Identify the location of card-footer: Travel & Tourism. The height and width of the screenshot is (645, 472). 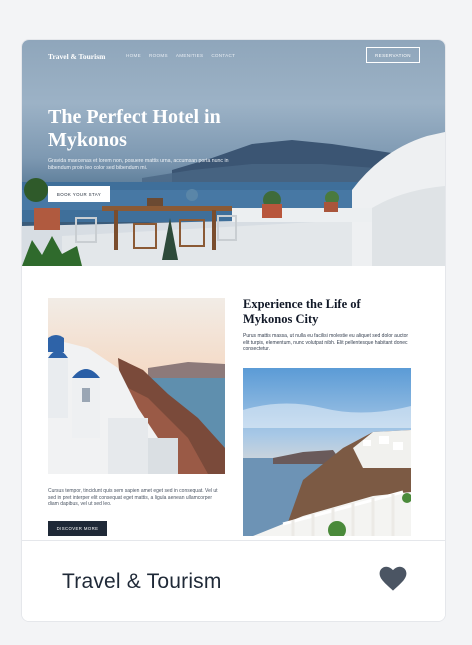
(233, 580).